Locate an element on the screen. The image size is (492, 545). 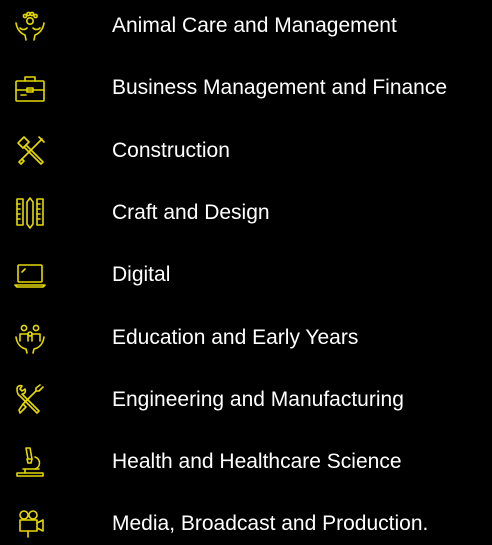
list-item-media: Media, Broadcast and Production. is located at coordinates (246, 524).